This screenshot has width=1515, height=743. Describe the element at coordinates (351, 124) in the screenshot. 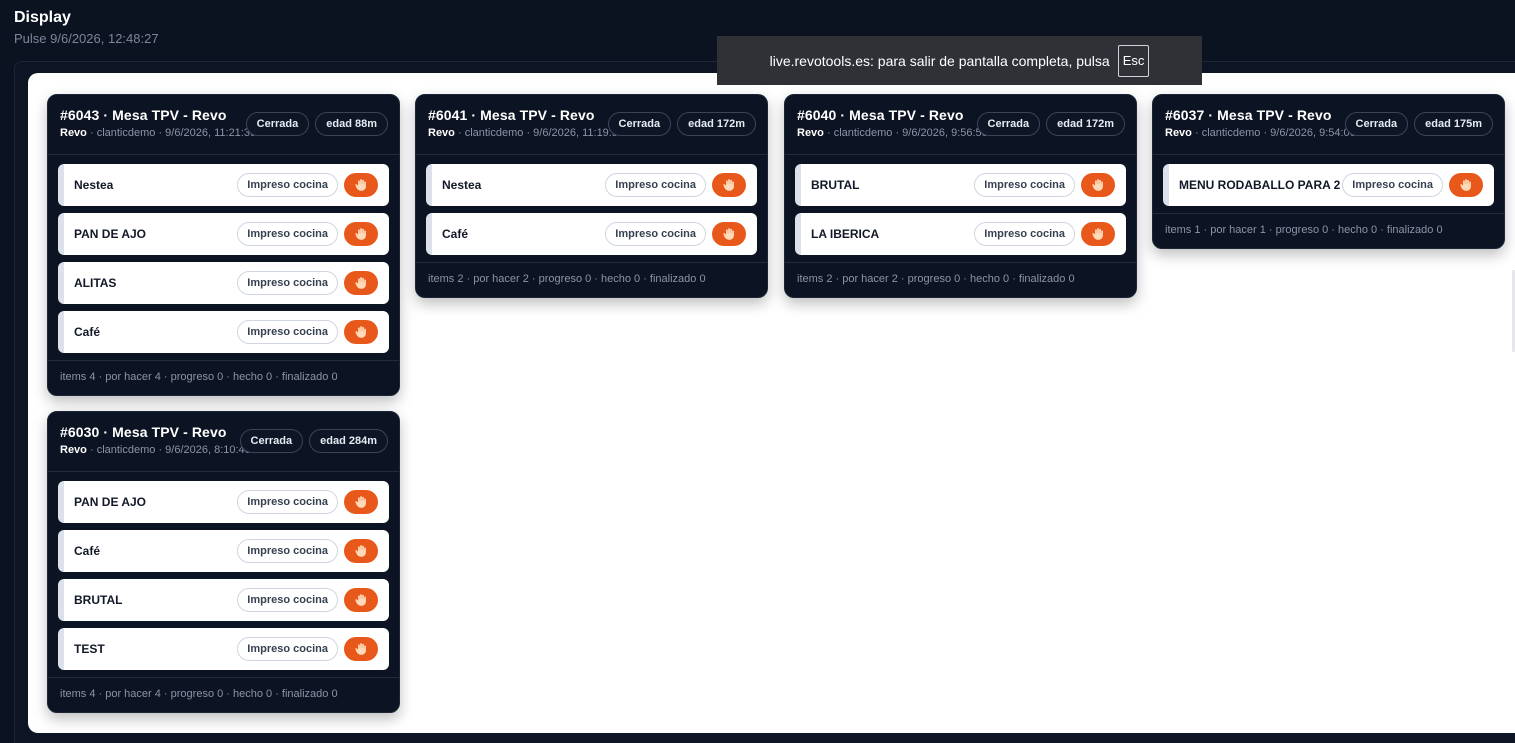

I see `age-badge: edad 88m` at that location.